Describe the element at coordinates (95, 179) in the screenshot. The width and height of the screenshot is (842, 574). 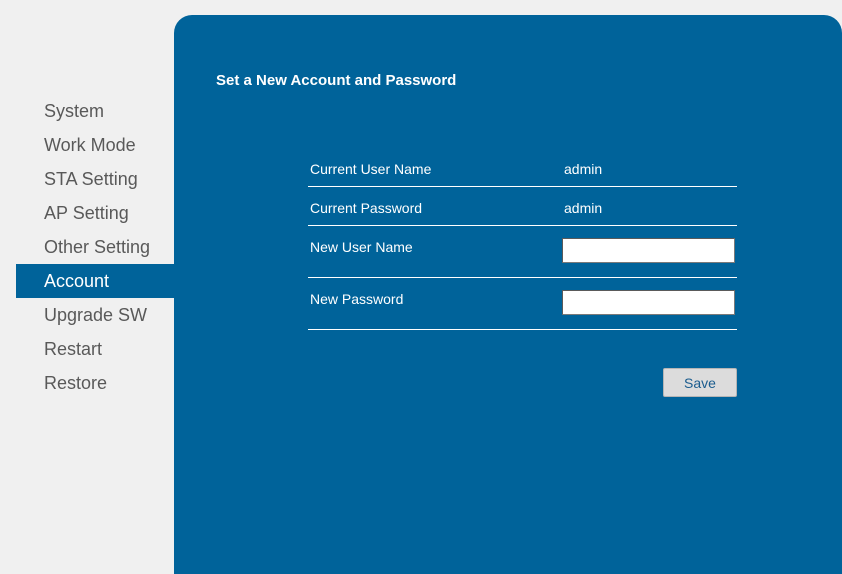
I see `sidebar-item-sta-setting: STA Setting` at that location.